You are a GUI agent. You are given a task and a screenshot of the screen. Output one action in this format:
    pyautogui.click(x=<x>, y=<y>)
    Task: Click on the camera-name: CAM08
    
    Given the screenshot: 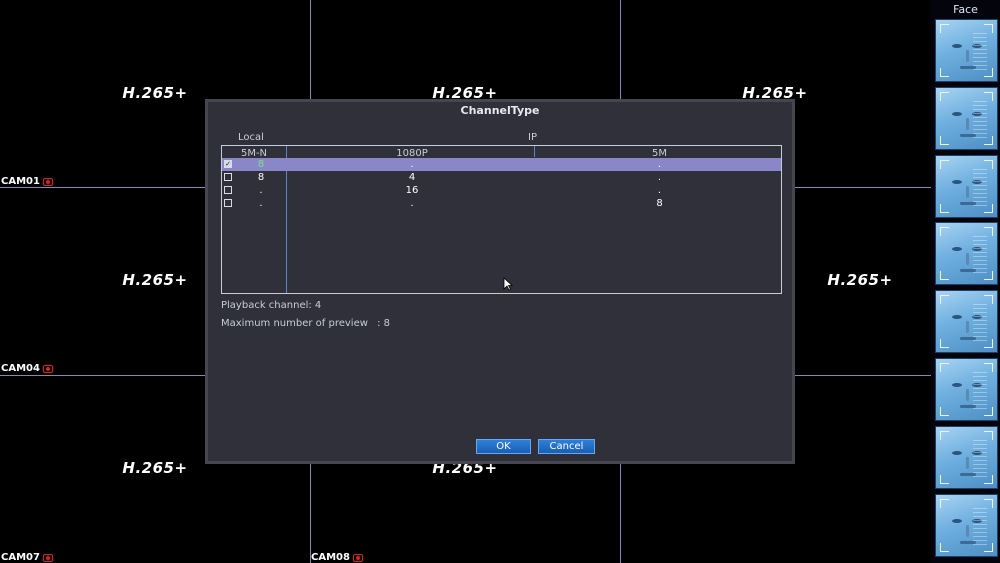 What is the action you would take?
    pyautogui.click(x=337, y=557)
    